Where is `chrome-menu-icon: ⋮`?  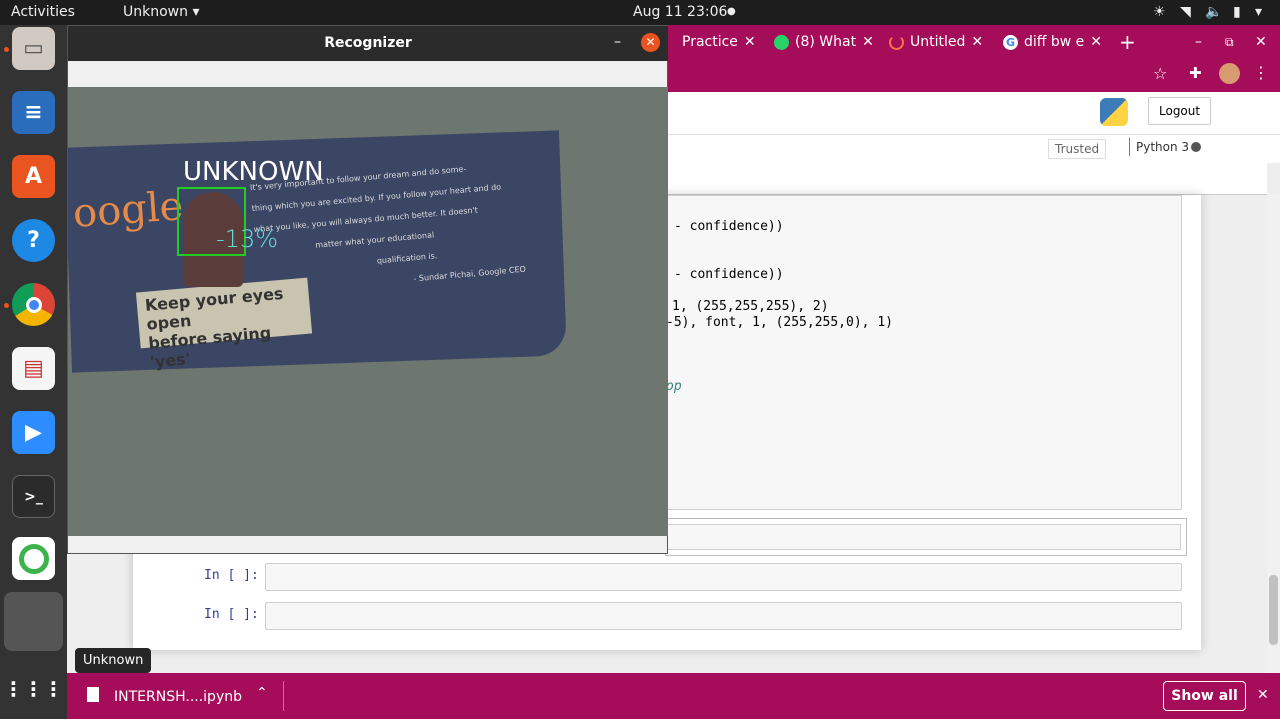
chrome-menu-icon: ⋮ is located at coordinates (1261, 72).